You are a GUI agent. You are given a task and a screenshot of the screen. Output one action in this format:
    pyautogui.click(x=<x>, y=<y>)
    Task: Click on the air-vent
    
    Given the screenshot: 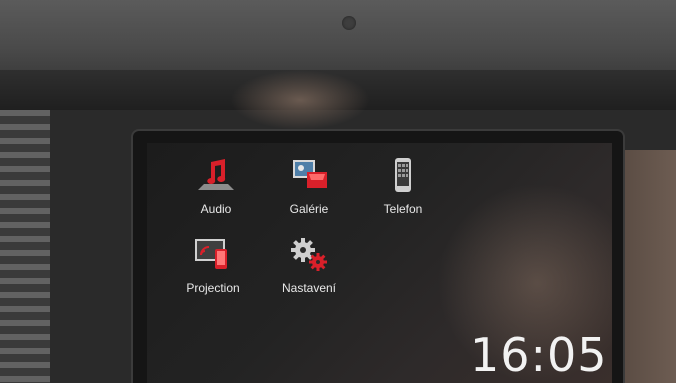 What is the action you would take?
    pyautogui.click(x=25, y=246)
    